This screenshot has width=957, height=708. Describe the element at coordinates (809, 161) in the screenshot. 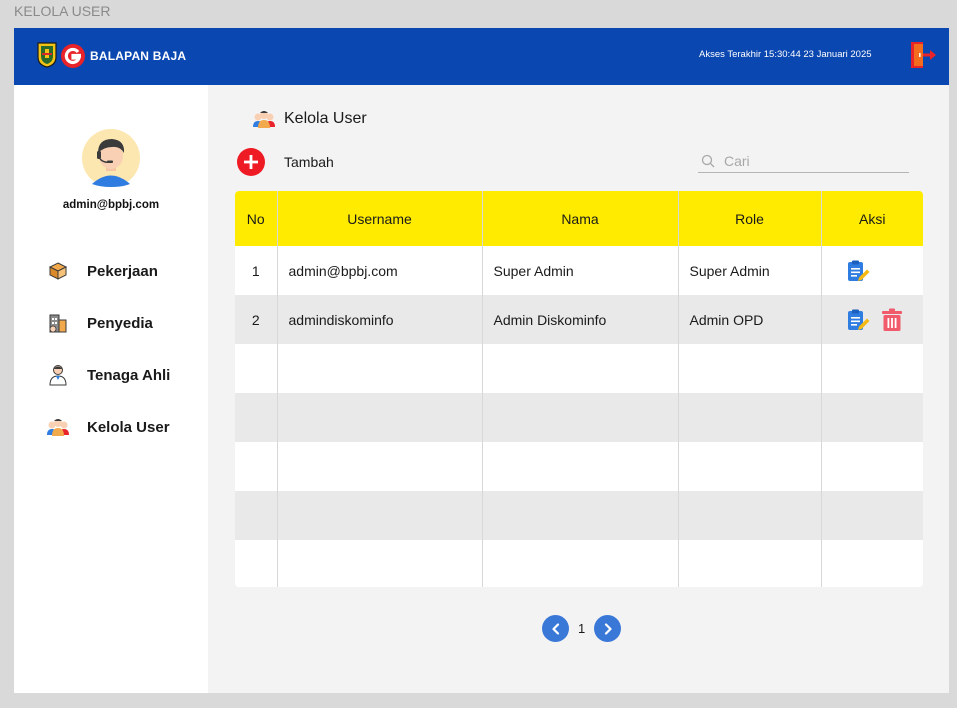

I see `search-input` at that location.